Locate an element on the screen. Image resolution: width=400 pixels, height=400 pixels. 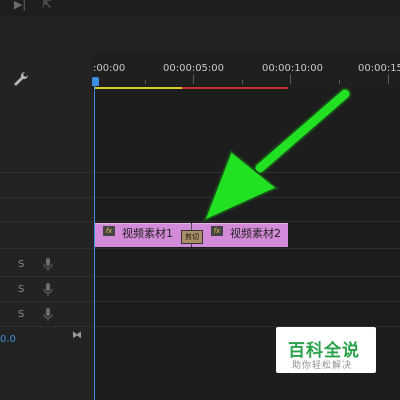
volume-value: 0.0 is located at coordinates (8, 339).